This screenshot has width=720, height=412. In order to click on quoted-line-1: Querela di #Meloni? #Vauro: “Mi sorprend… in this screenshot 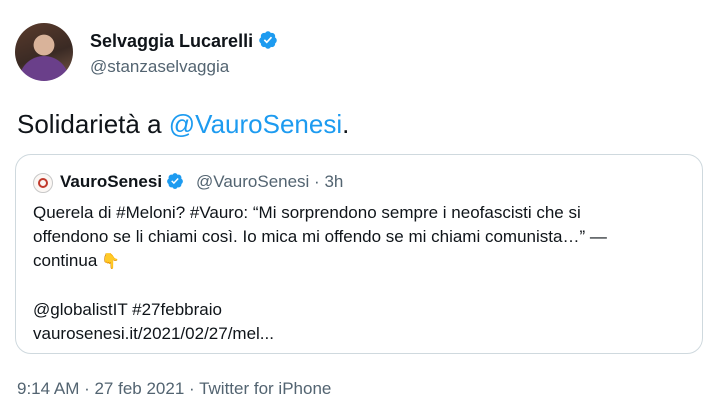, I will do `click(307, 212)`.